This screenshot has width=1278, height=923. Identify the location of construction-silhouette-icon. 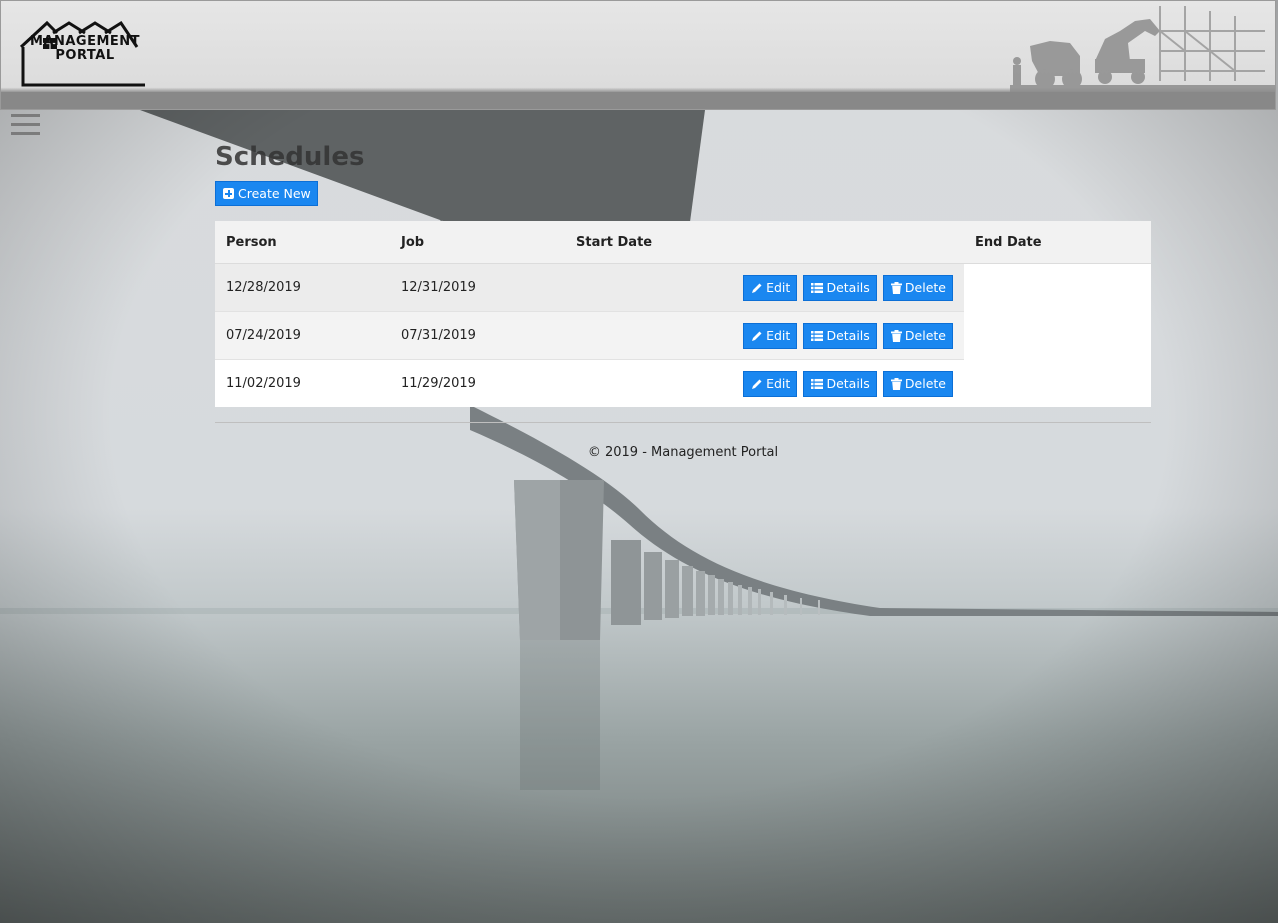
(1142, 50).